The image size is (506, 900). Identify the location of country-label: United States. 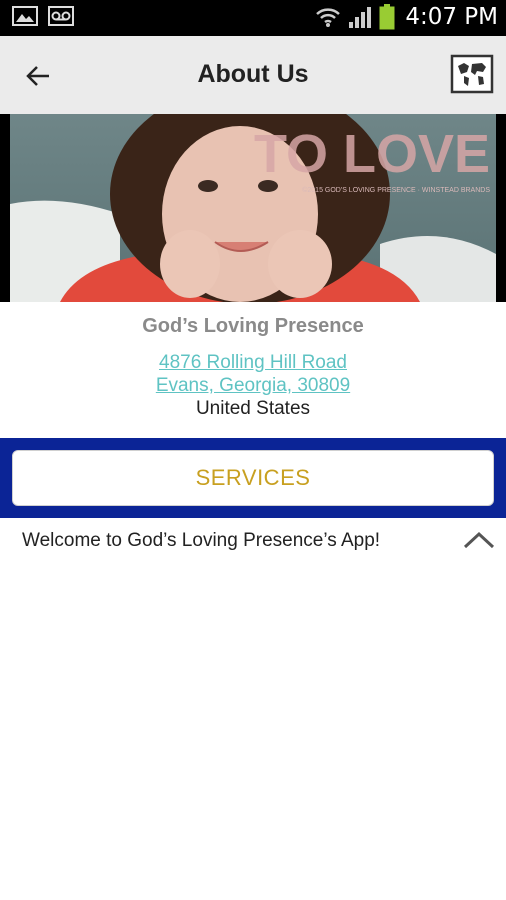
(253, 408).